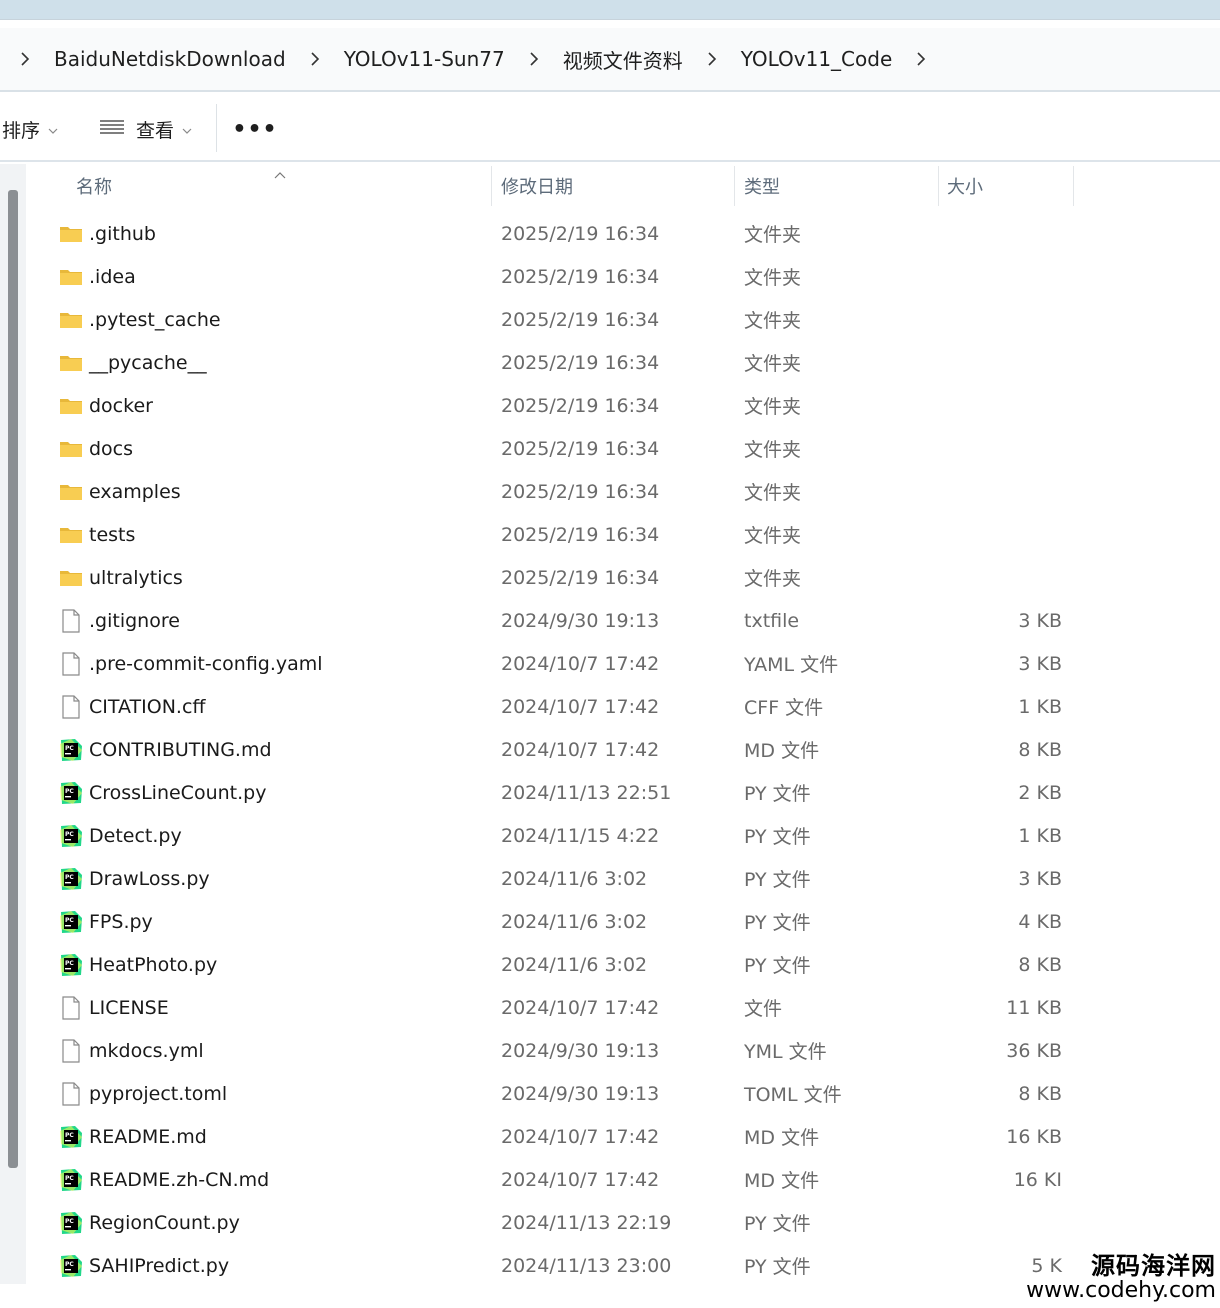 This screenshot has height=1308, width=1220. I want to click on file-row: PC RegionCount.py 2024/11/13 22:19 PY 文件, so click(625, 1222).